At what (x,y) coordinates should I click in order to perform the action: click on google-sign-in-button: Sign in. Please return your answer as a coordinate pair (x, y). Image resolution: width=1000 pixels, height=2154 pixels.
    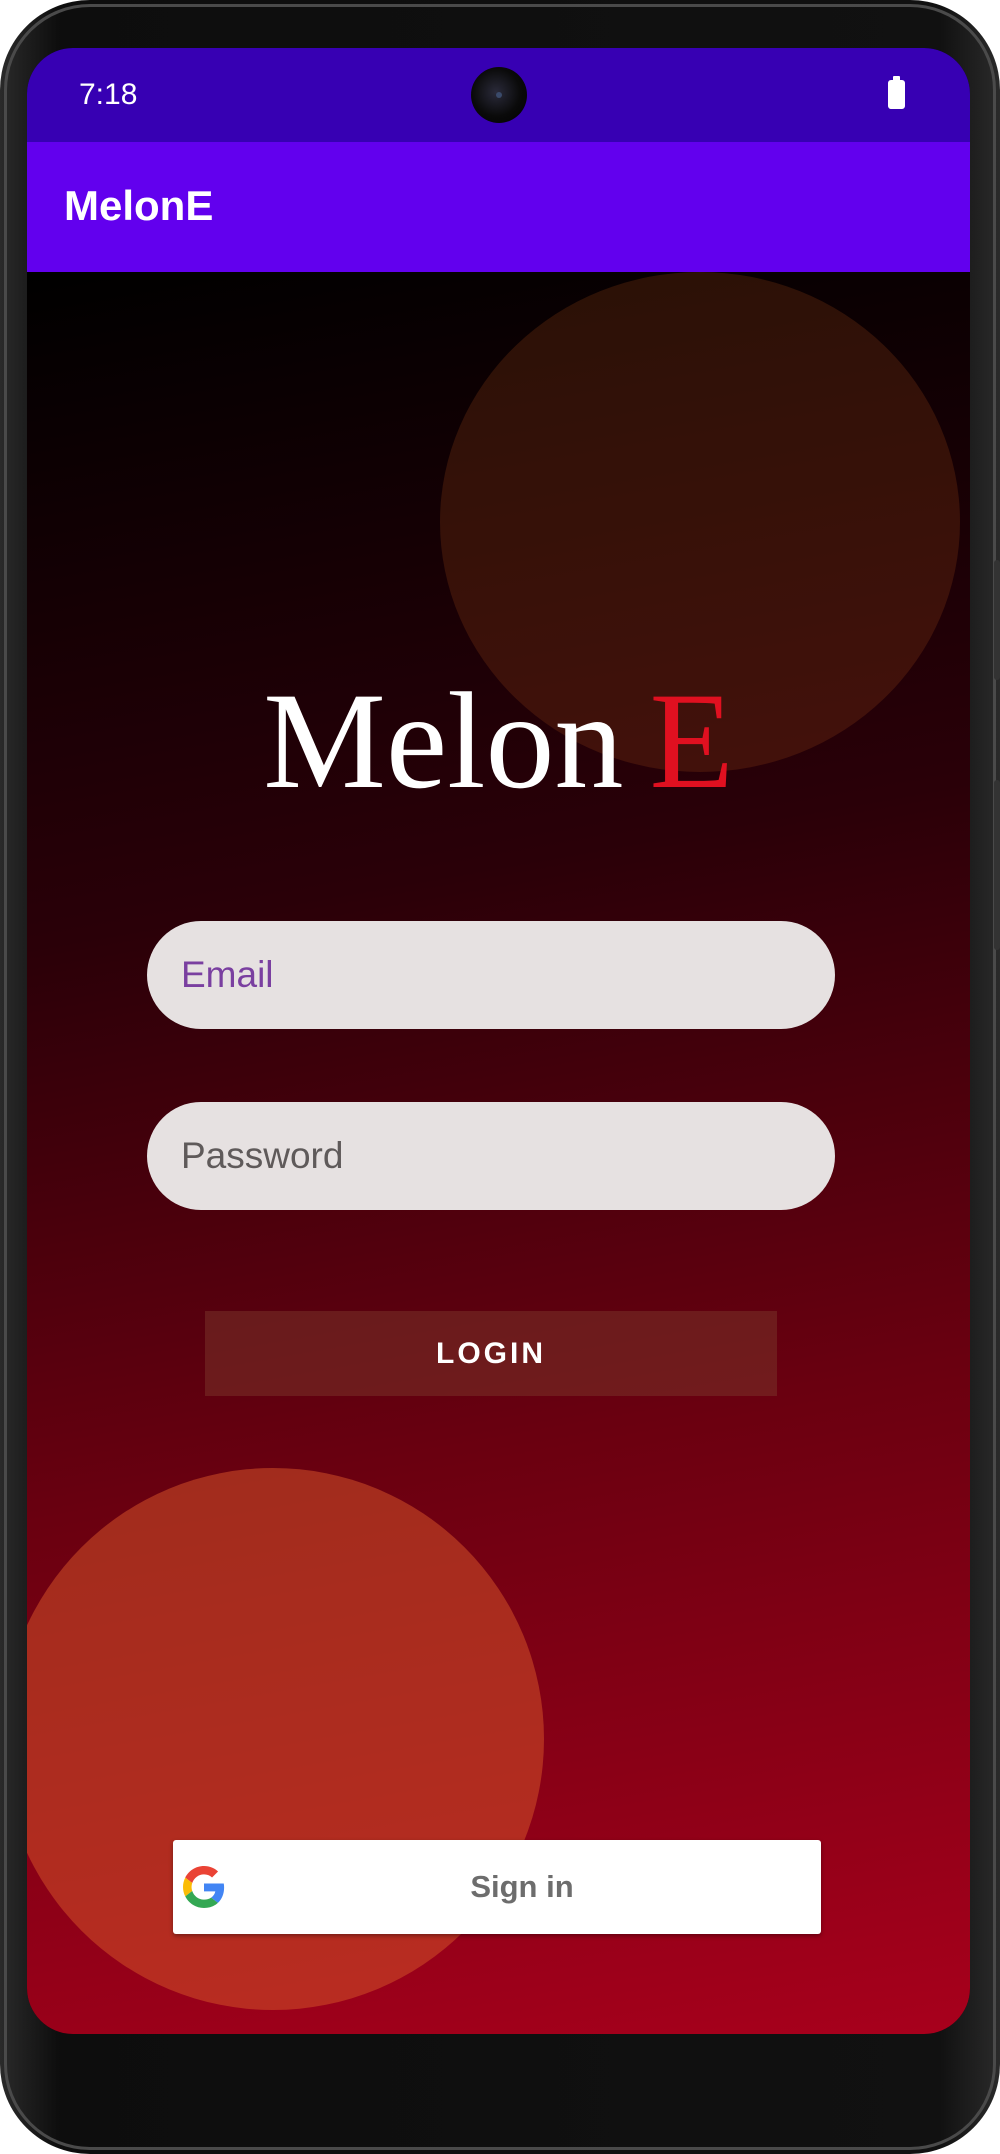
    Looking at the image, I should click on (497, 1887).